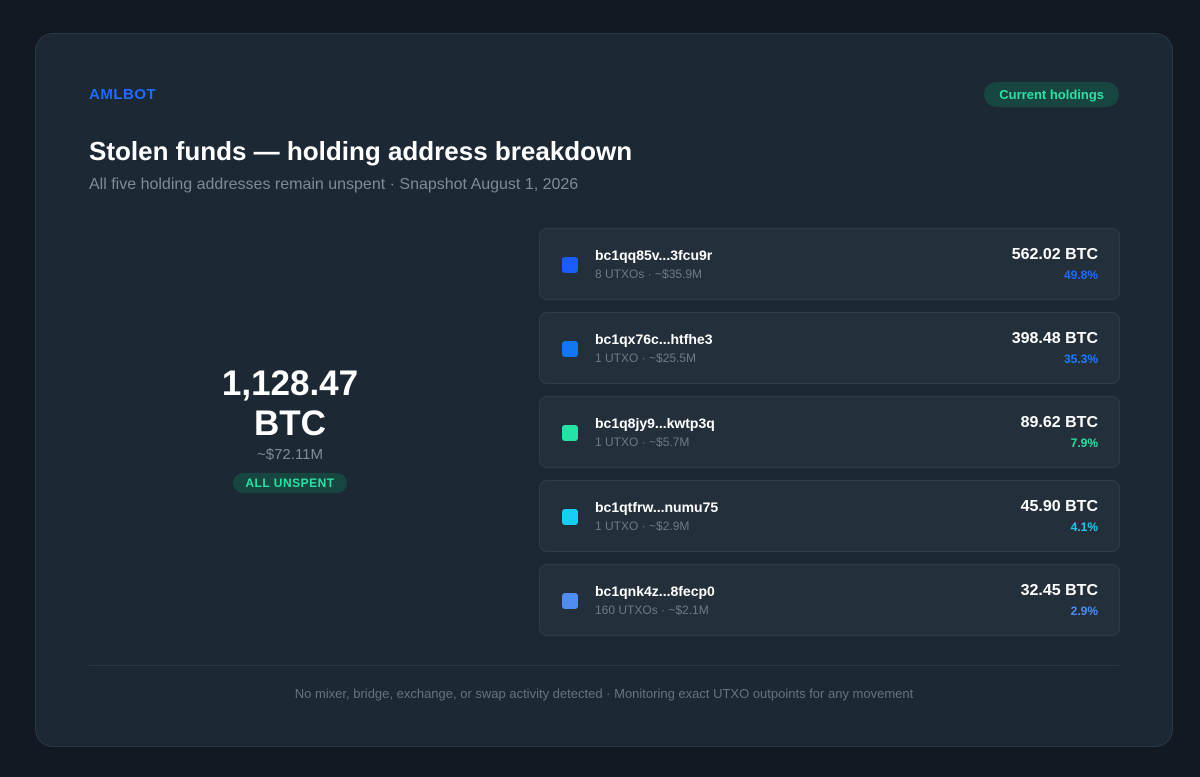 The height and width of the screenshot is (777, 1200). Describe the element at coordinates (654, 255) in the screenshot. I see `address-label: bc1qq85v...3fcu9r` at that location.